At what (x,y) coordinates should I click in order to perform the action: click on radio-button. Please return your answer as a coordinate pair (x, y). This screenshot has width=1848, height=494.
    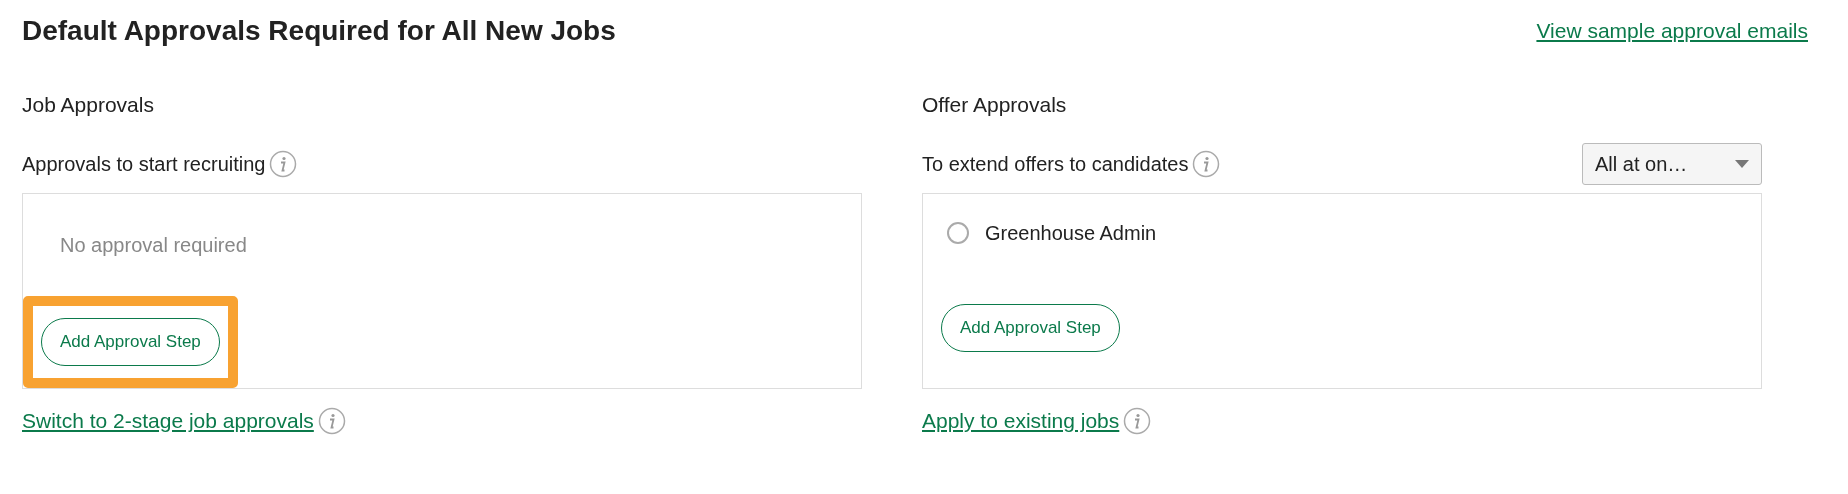
    Looking at the image, I should click on (958, 232).